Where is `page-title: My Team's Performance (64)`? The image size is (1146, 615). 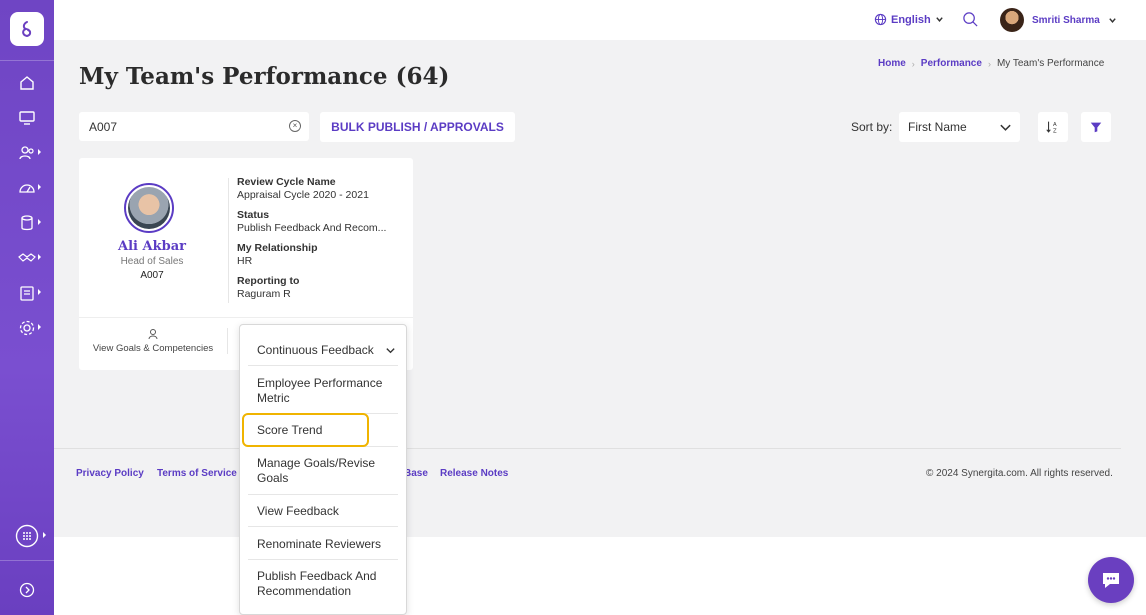
page-title: My Team's Performance (64) is located at coordinates (264, 76).